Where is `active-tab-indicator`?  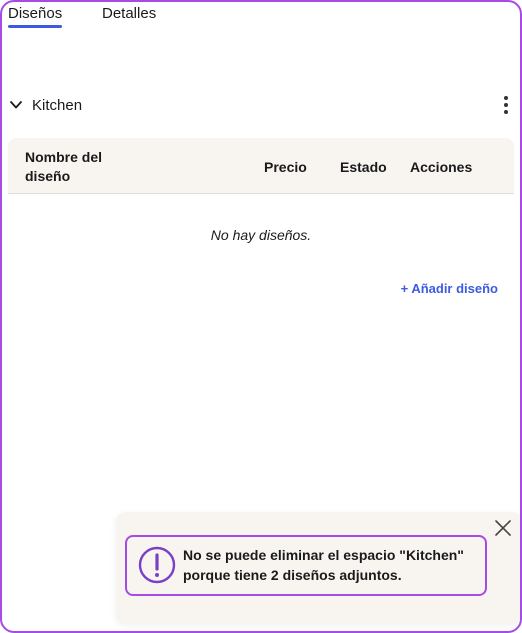
active-tab-indicator is located at coordinates (35, 26).